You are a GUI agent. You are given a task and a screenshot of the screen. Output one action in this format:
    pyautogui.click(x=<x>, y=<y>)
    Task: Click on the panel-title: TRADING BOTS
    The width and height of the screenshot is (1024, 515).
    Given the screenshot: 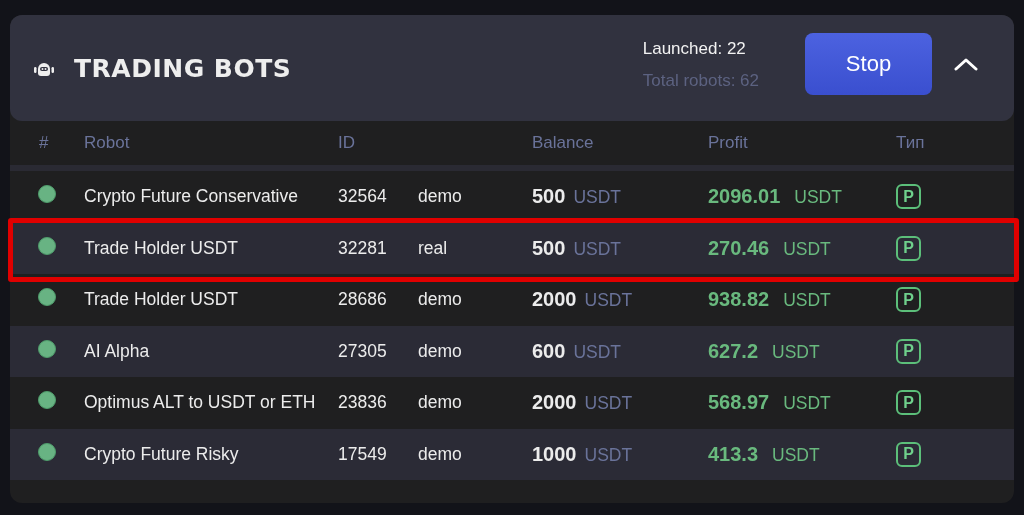 What is the action you would take?
    pyautogui.click(x=183, y=68)
    